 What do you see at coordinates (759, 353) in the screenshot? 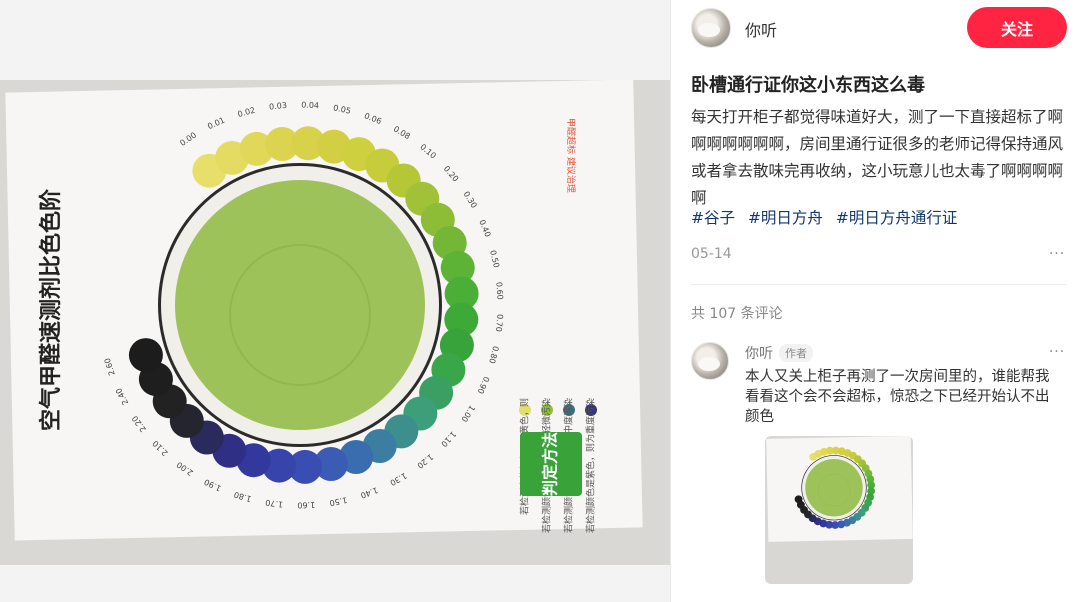
I see `commenter-name: 你听` at bounding box center [759, 353].